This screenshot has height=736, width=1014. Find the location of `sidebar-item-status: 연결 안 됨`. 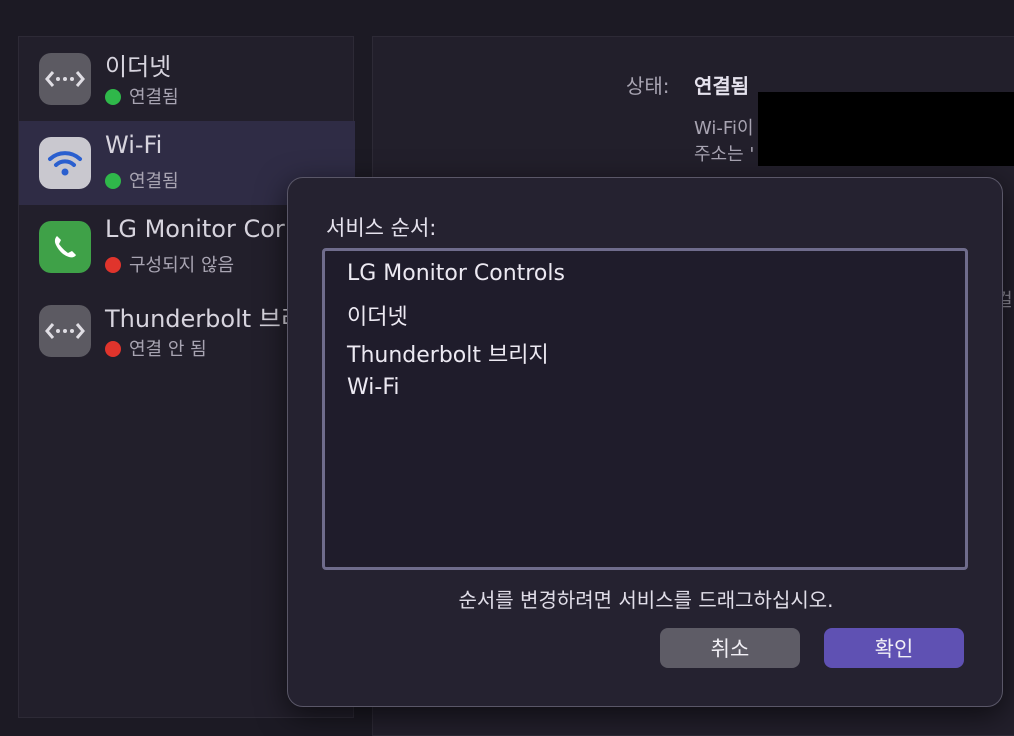

sidebar-item-status: 연결 안 됨 is located at coordinates (156, 348).